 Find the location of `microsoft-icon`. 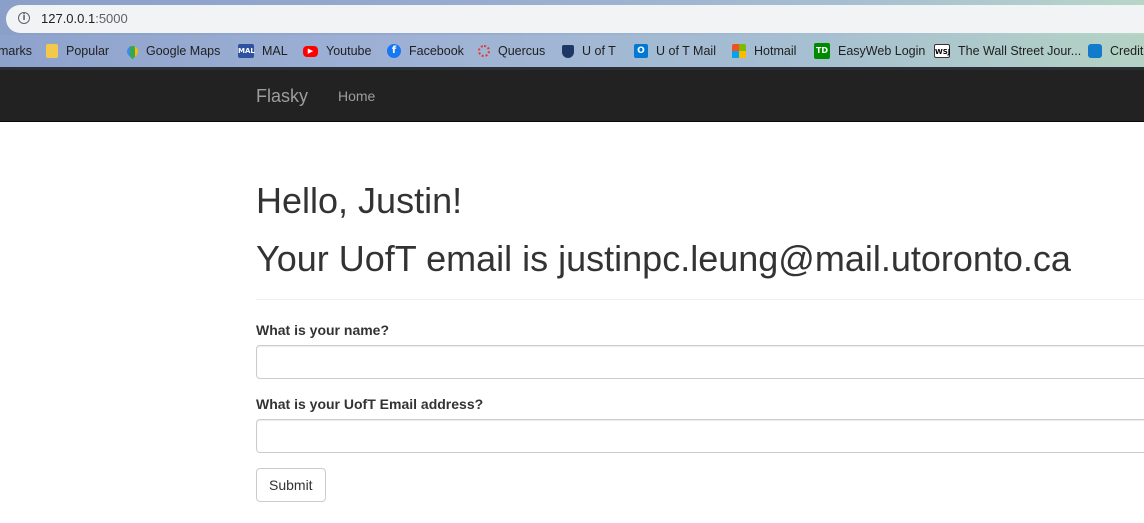

microsoft-icon is located at coordinates (739, 51).